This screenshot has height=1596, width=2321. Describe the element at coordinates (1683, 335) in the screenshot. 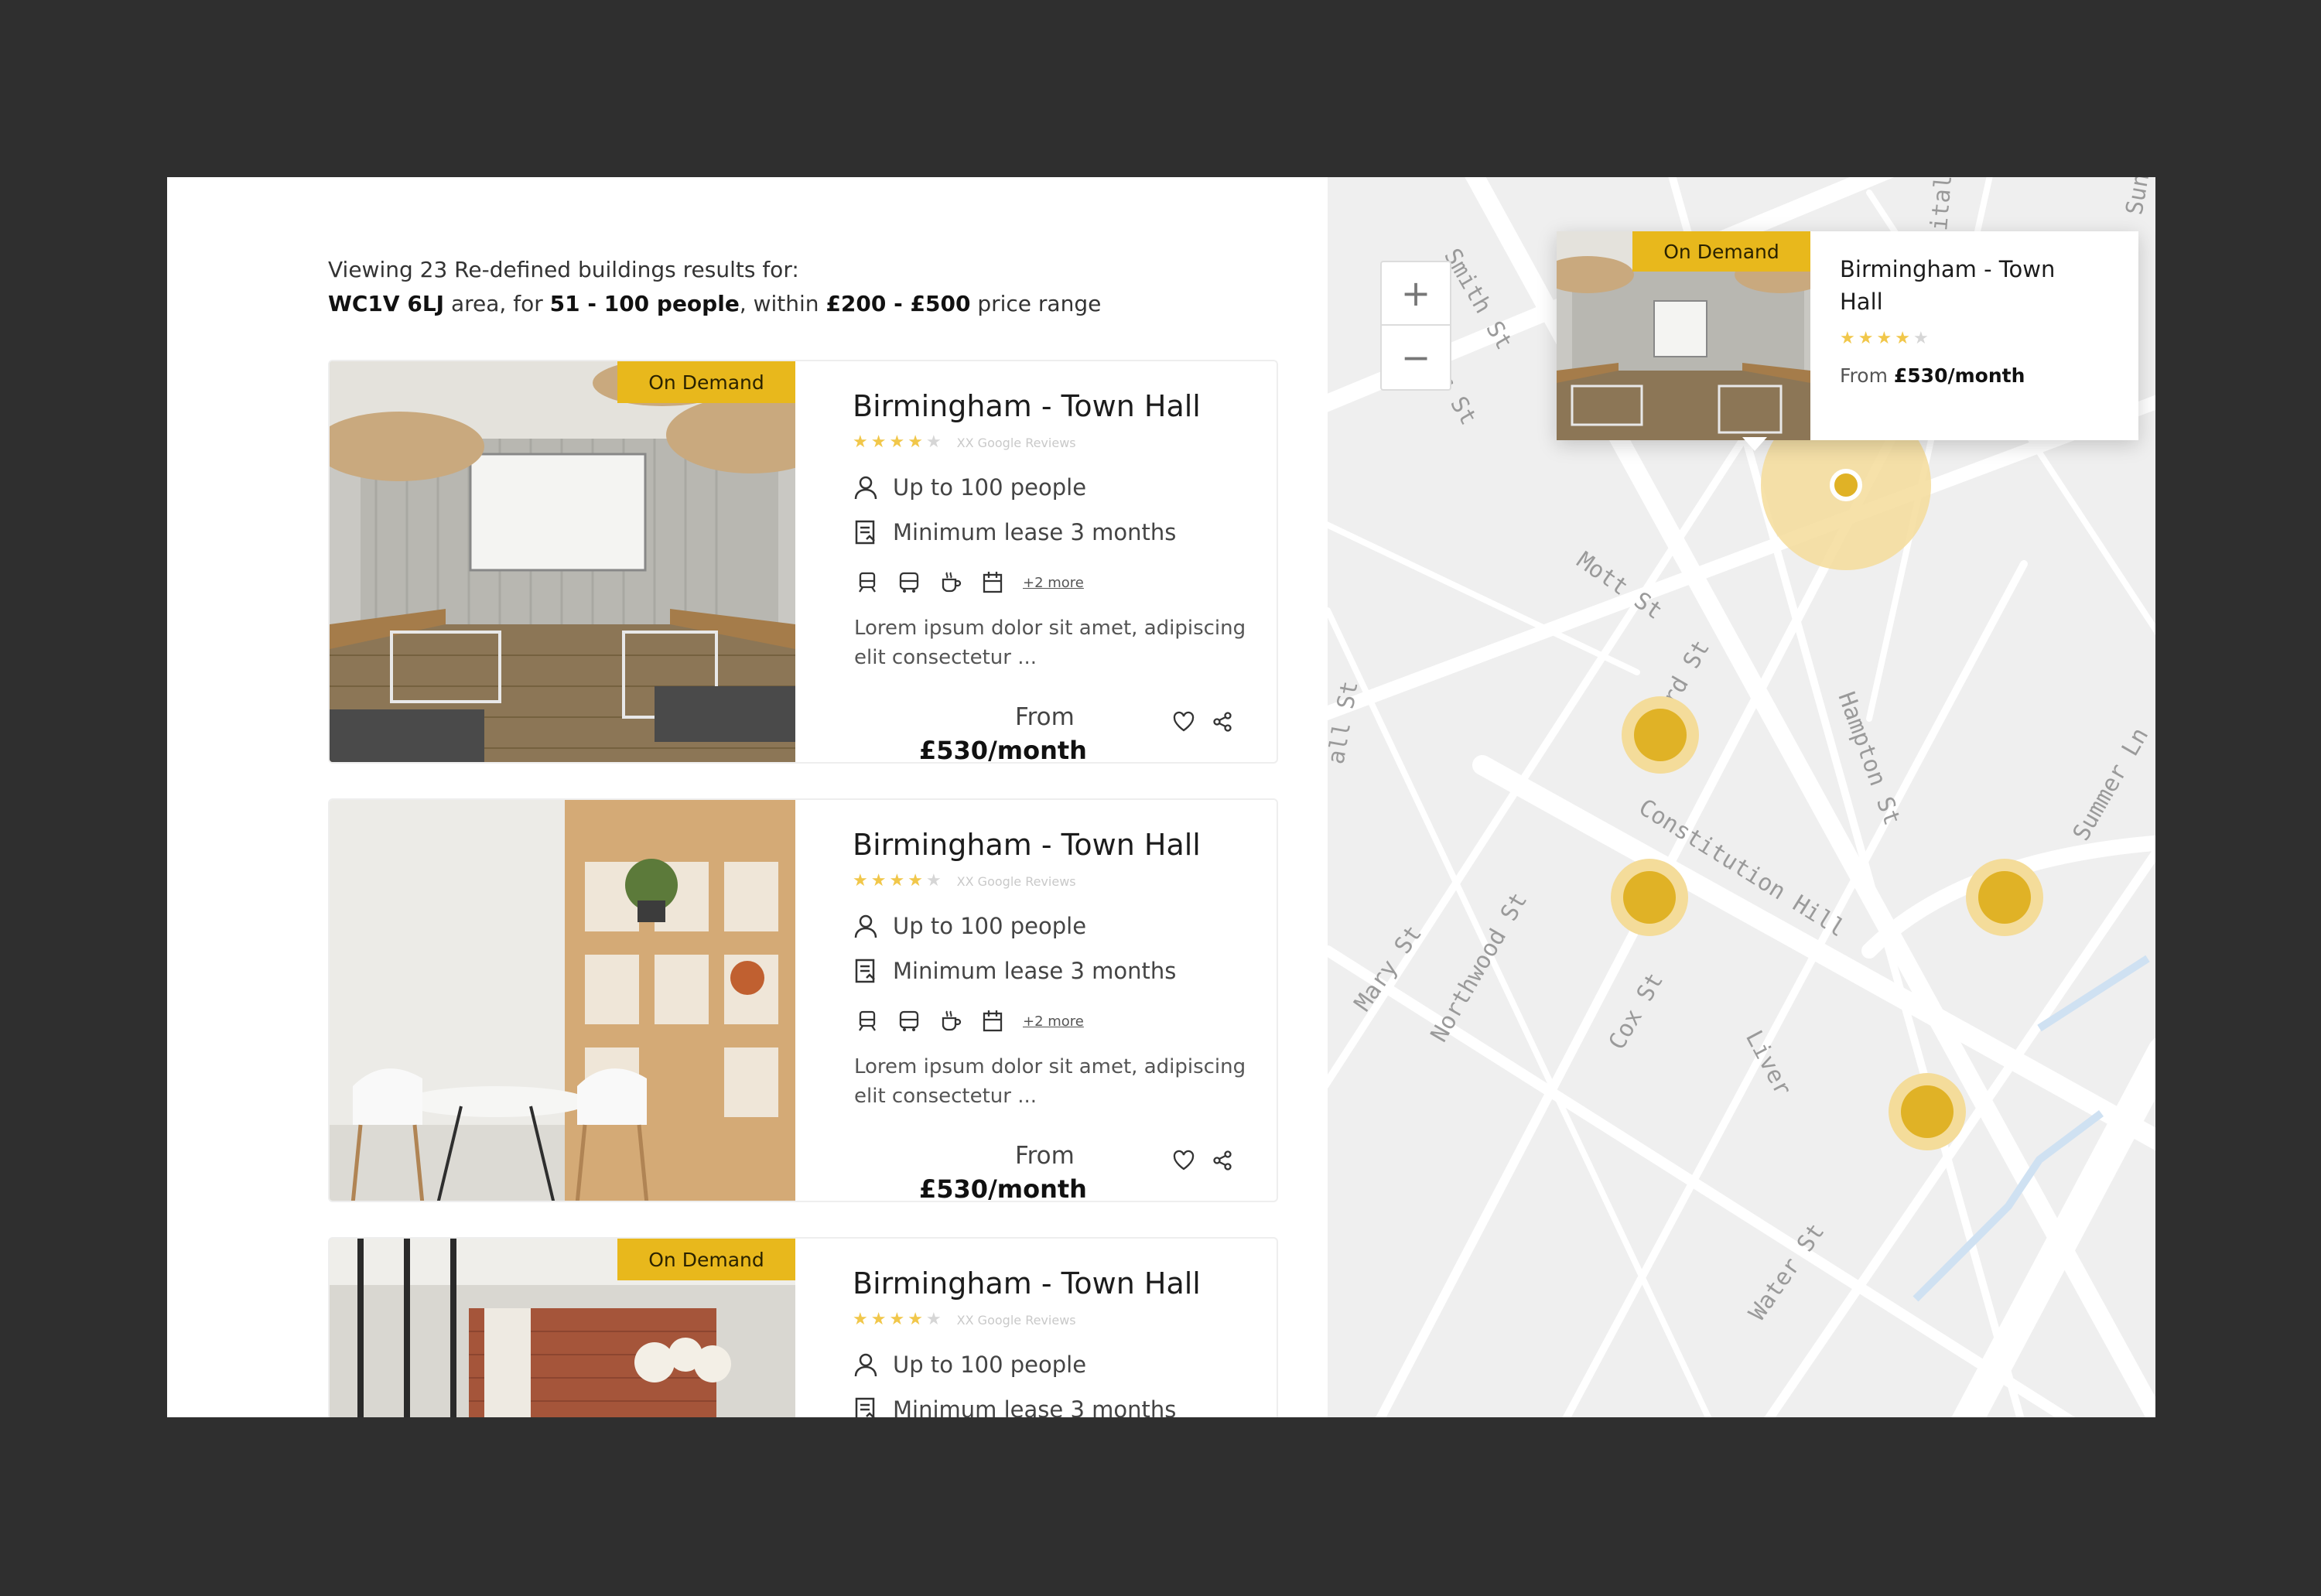

I see `popup-photo: On Demand` at that location.